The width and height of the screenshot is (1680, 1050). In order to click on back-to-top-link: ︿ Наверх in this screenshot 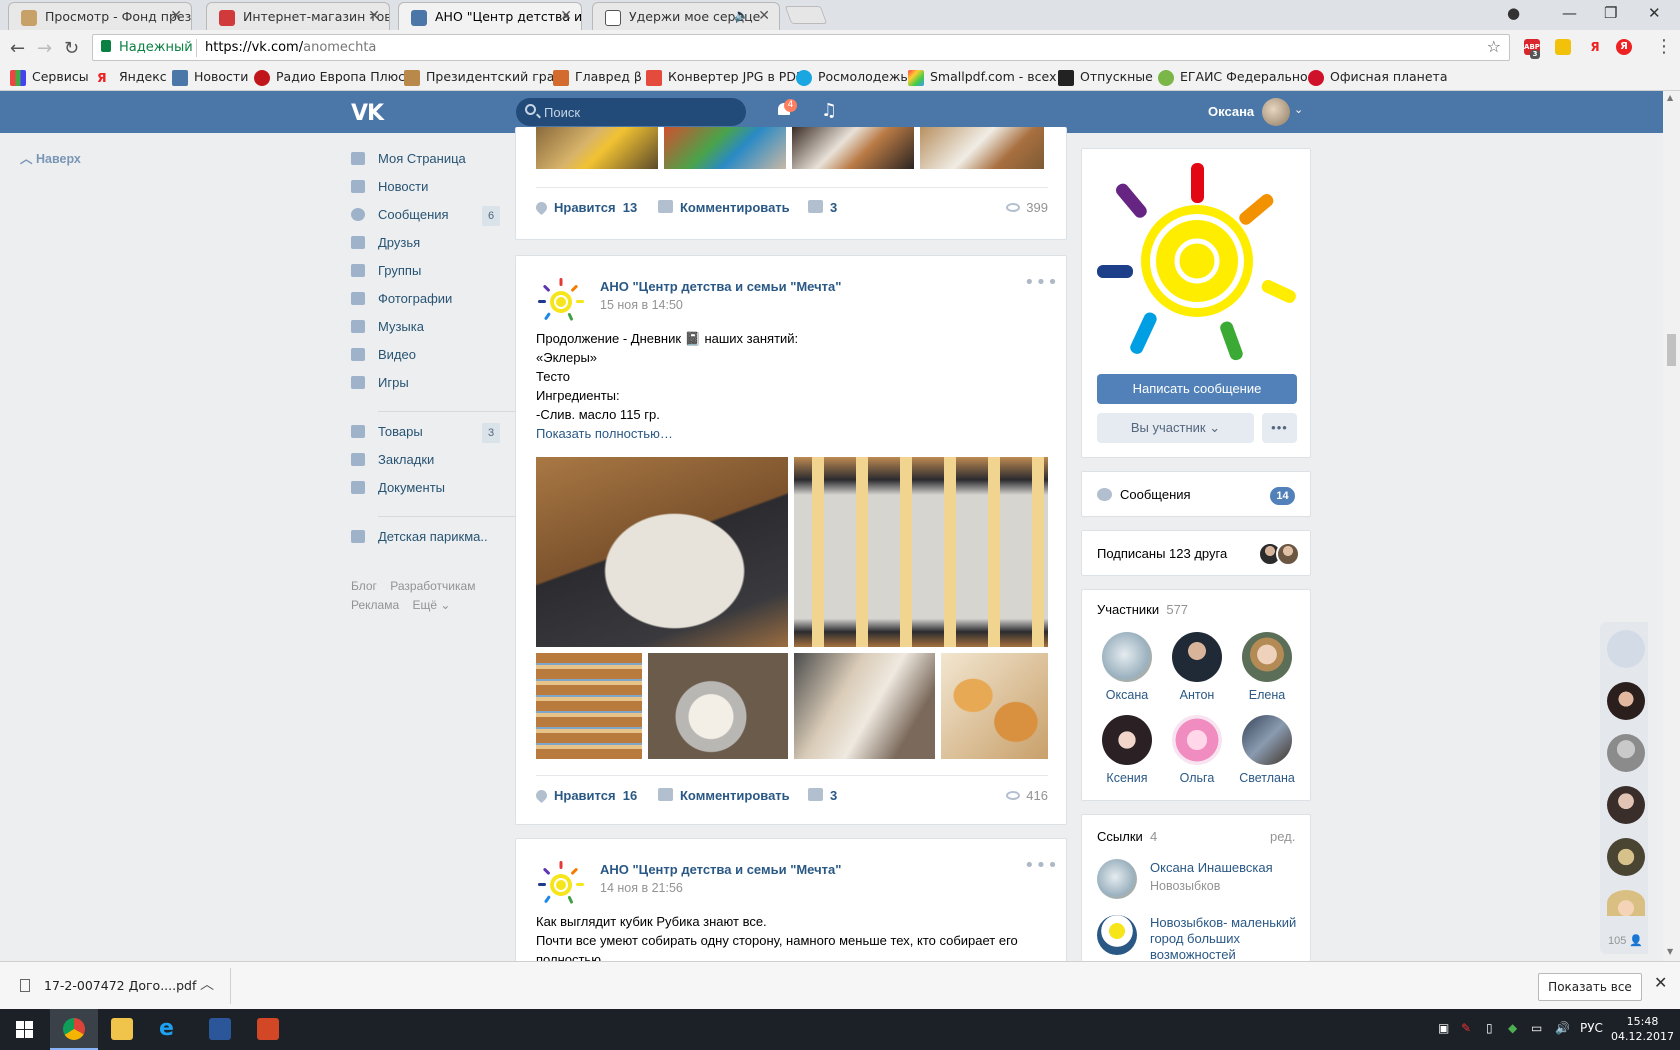, I will do `click(50, 157)`.